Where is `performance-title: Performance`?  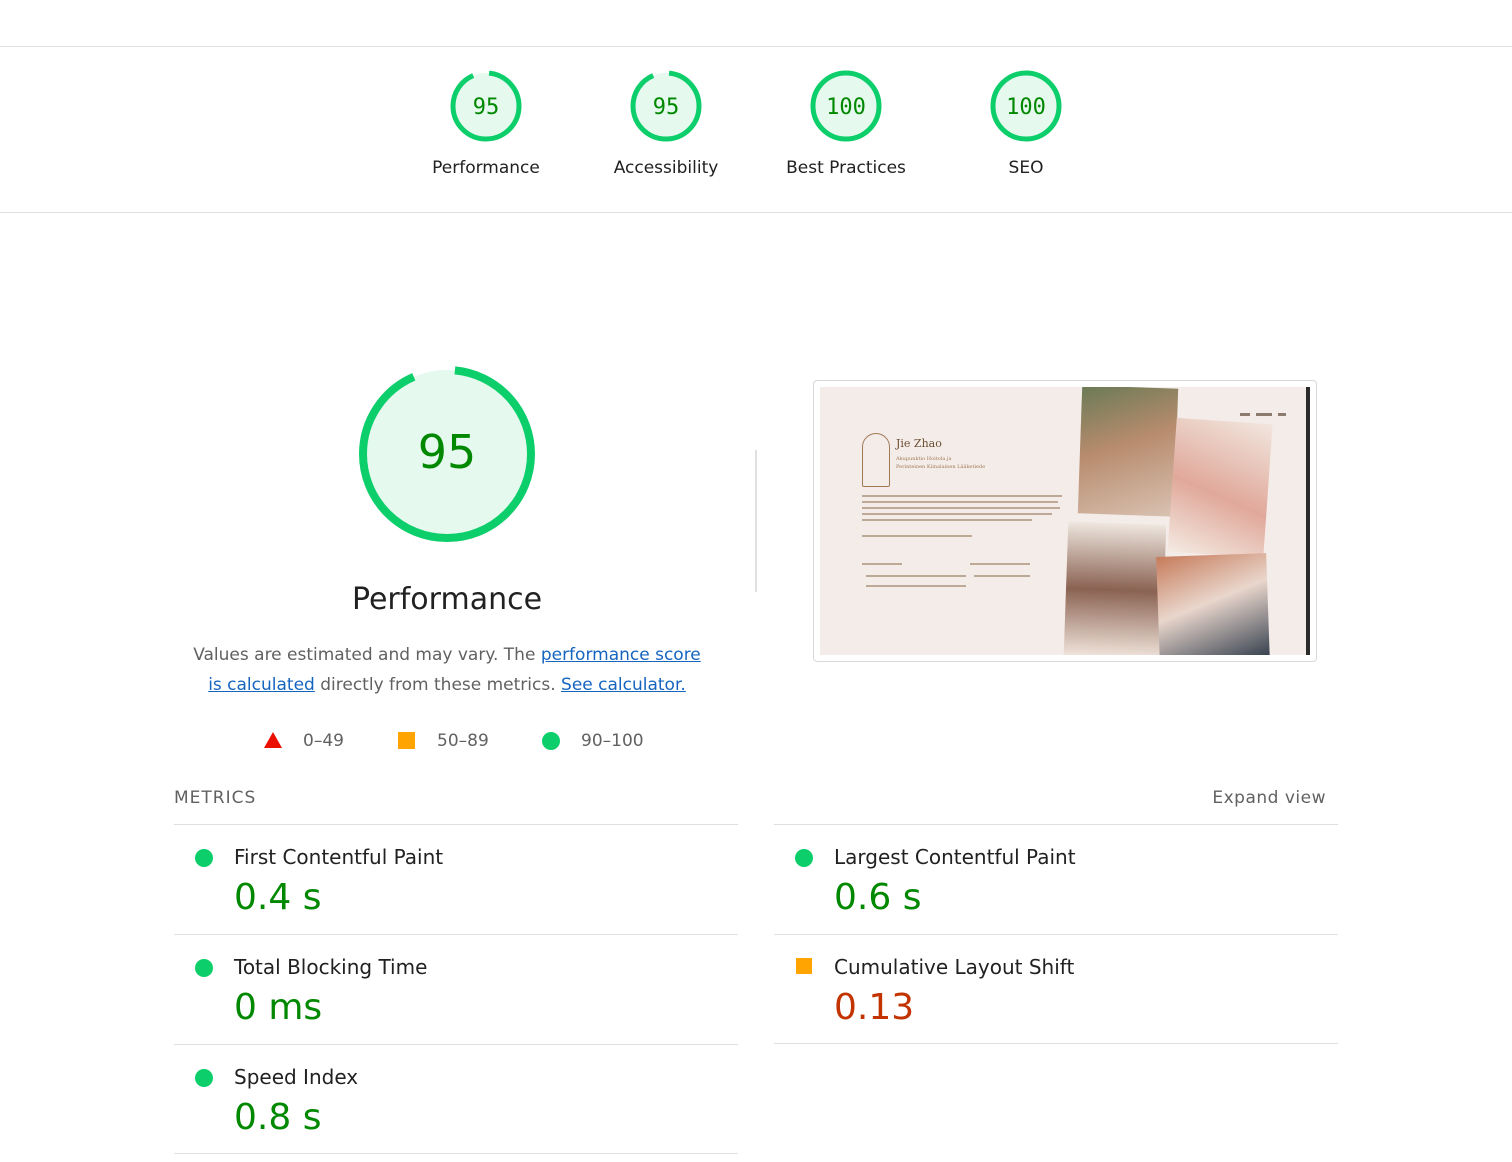
performance-title: Performance is located at coordinates (447, 599).